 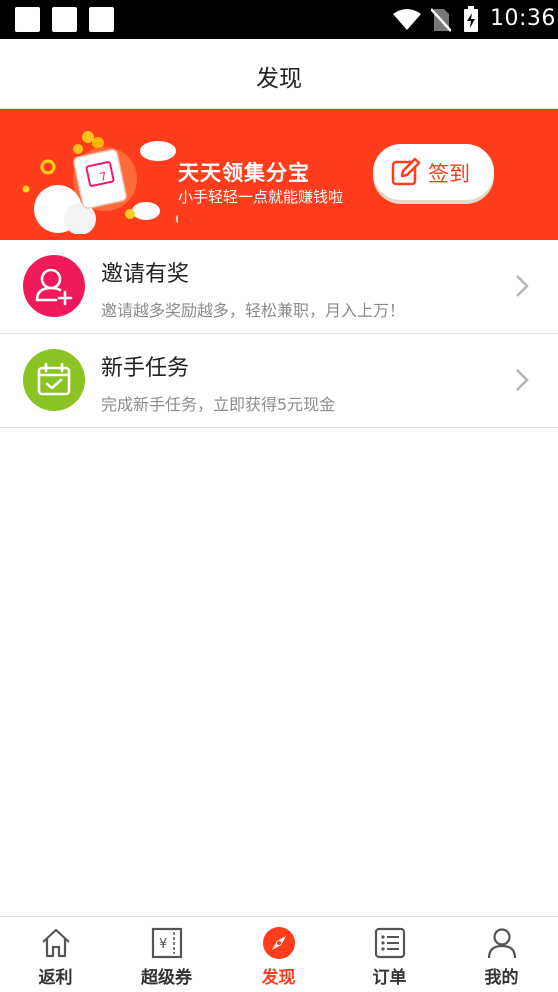 What do you see at coordinates (261, 197) in the screenshot?
I see `banner-subtitle: 小手轻轻一点就能赚钱啦` at bounding box center [261, 197].